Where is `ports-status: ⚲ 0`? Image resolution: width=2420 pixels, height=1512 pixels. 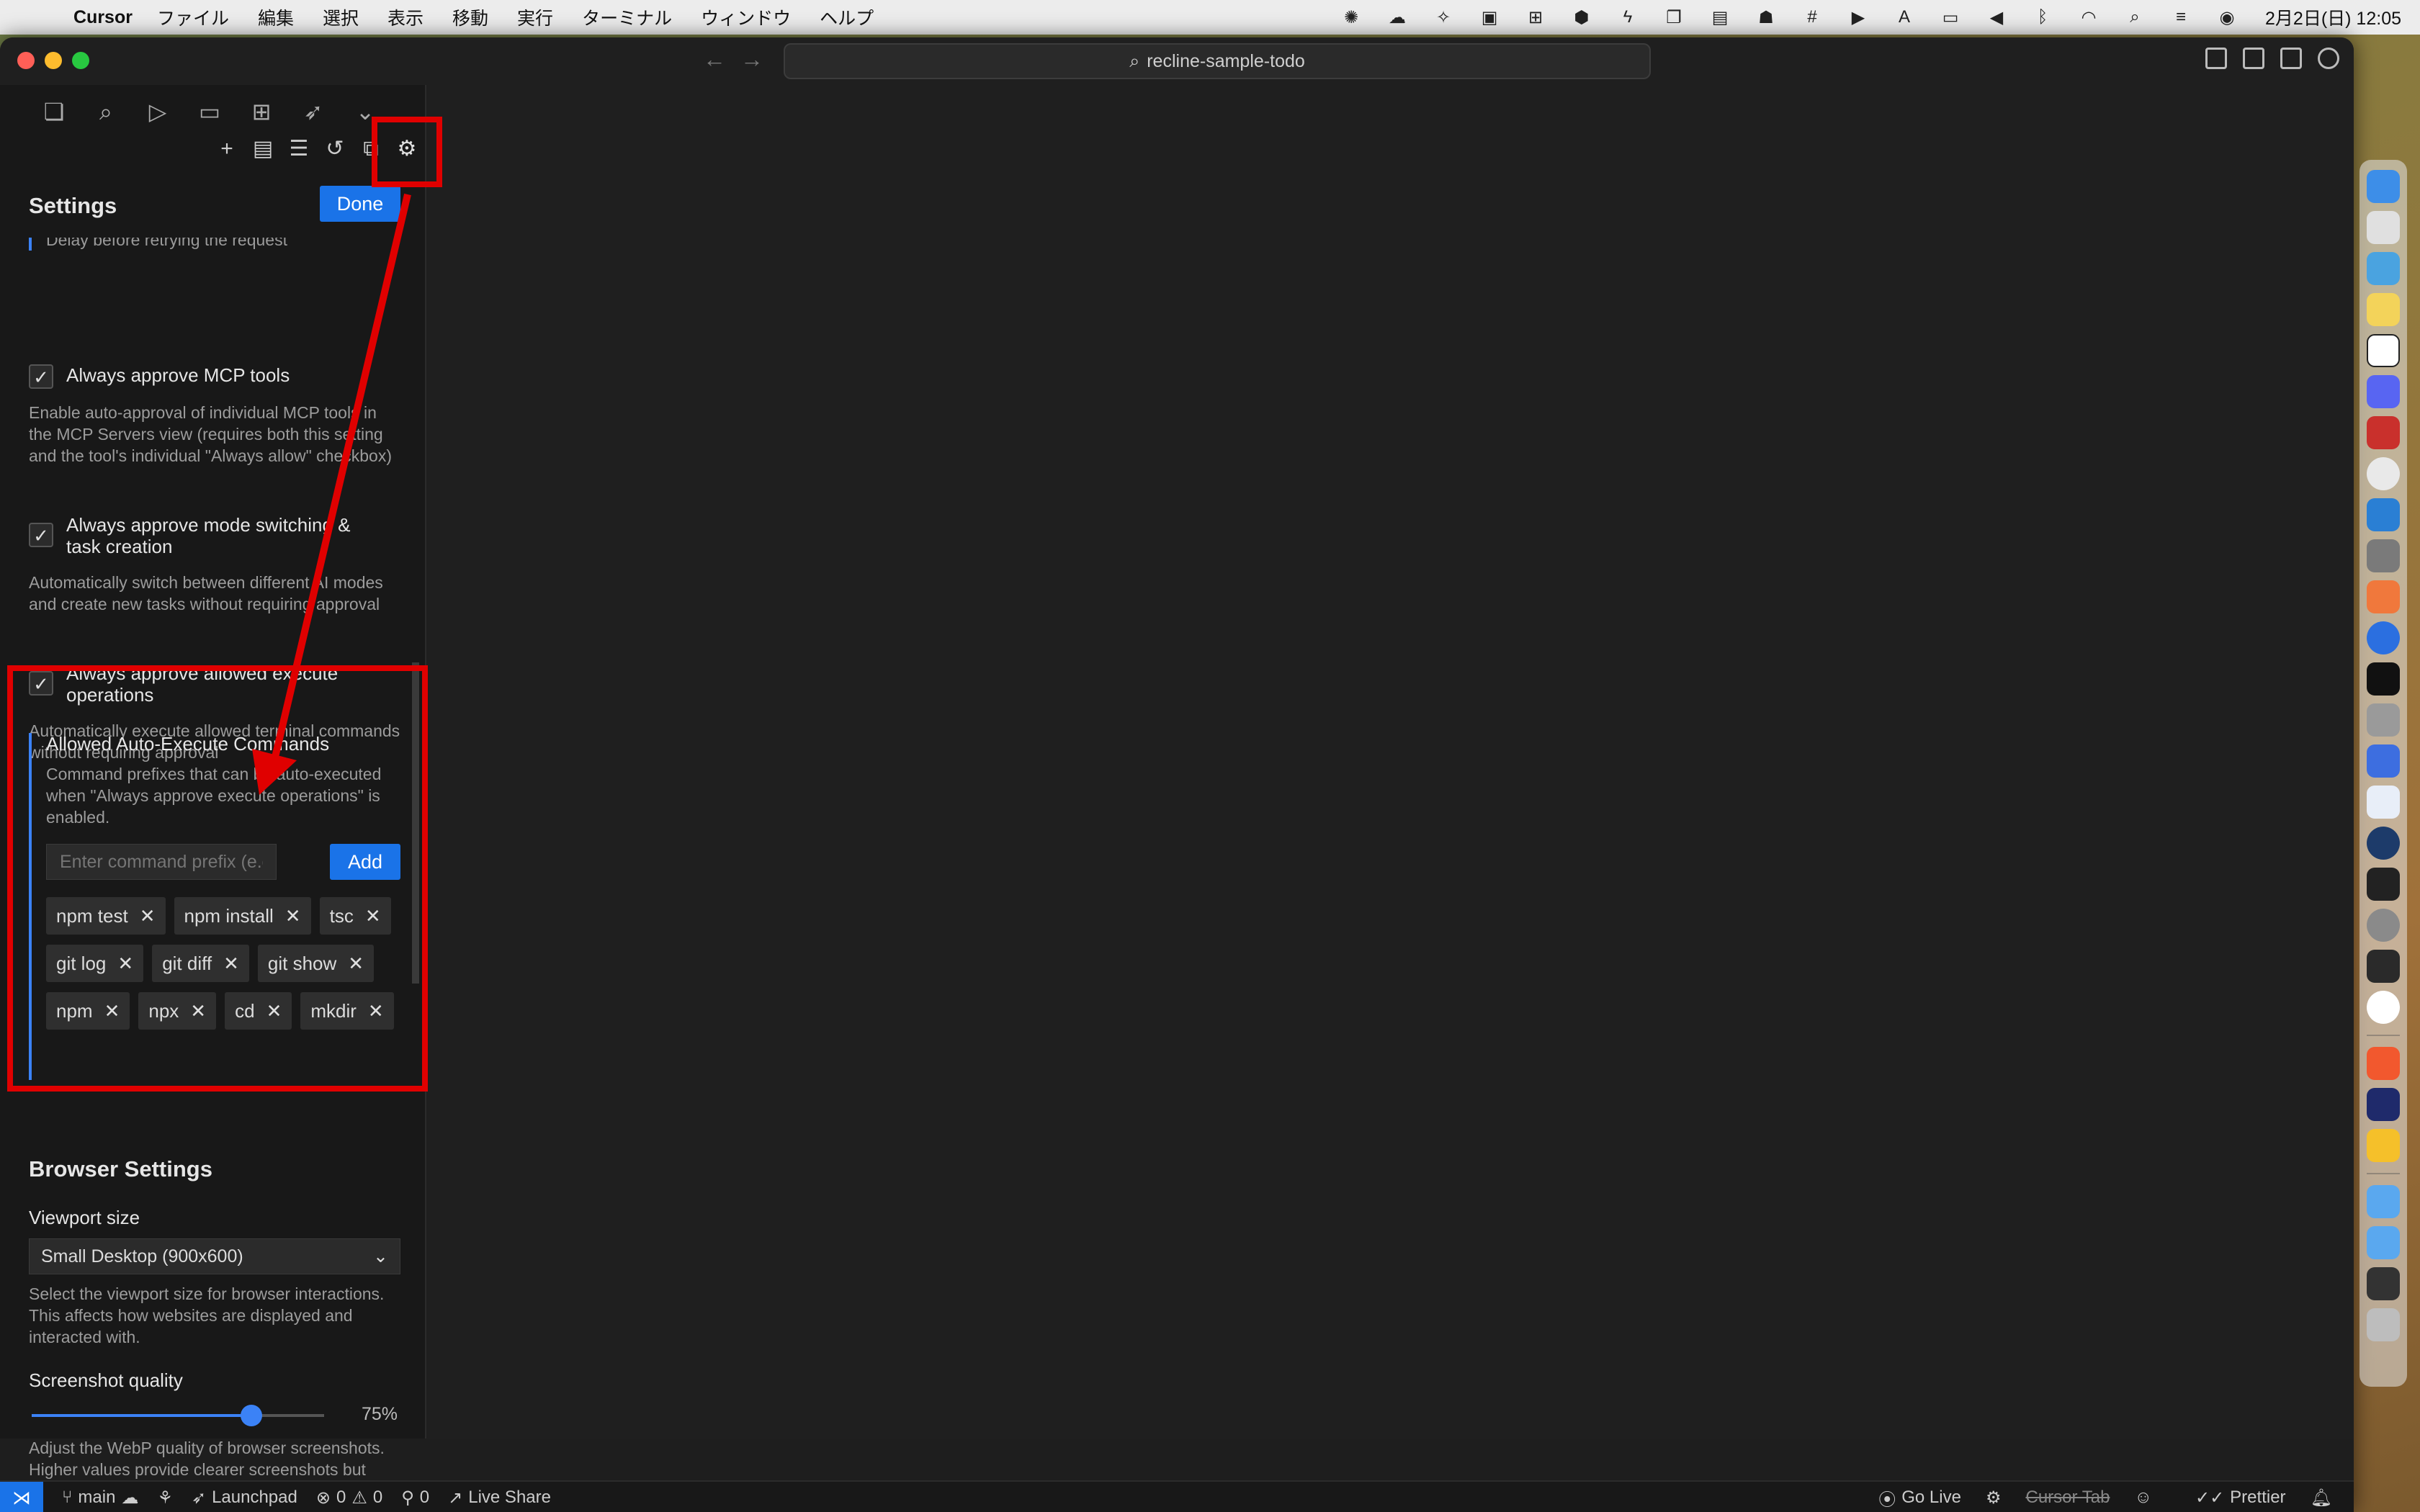
ports-status: ⚲ 0 is located at coordinates (415, 1498).